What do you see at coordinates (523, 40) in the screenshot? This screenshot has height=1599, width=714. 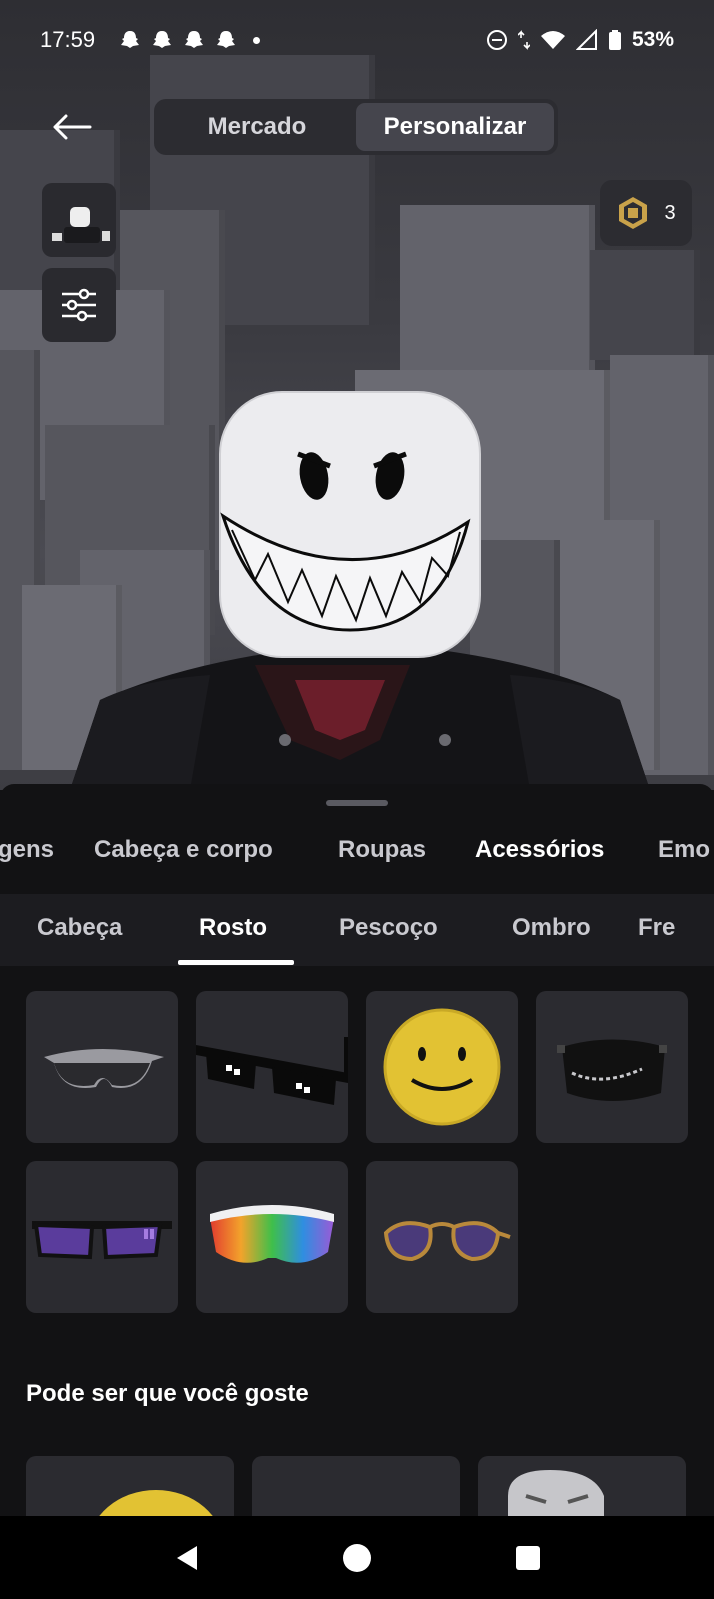 I see `data-arrows-icon` at bounding box center [523, 40].